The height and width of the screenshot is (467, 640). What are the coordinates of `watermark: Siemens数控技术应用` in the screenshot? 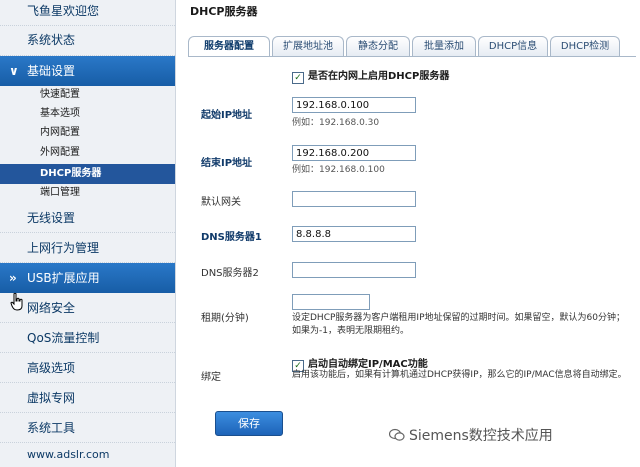 It's located at (471, 435).